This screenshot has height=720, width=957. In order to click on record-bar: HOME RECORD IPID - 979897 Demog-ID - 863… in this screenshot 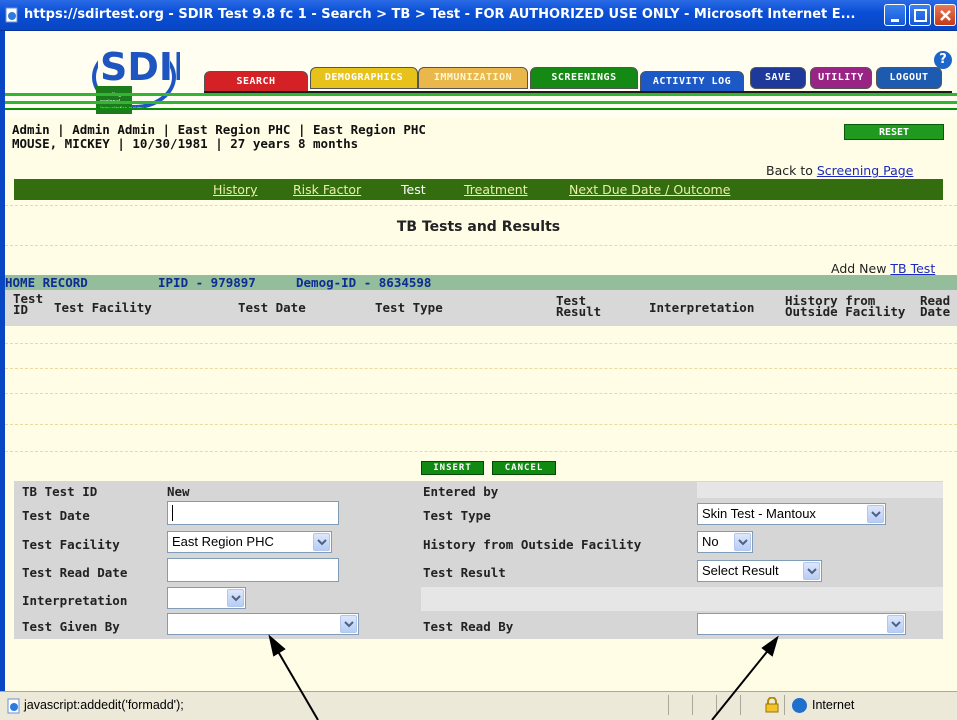, I will do `click(481, 282)`.